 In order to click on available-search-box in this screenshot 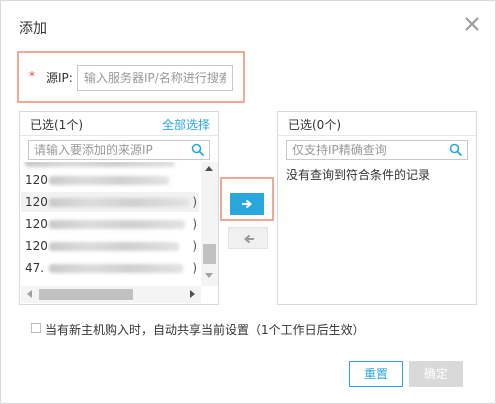, I will do `click(119, 150)`.